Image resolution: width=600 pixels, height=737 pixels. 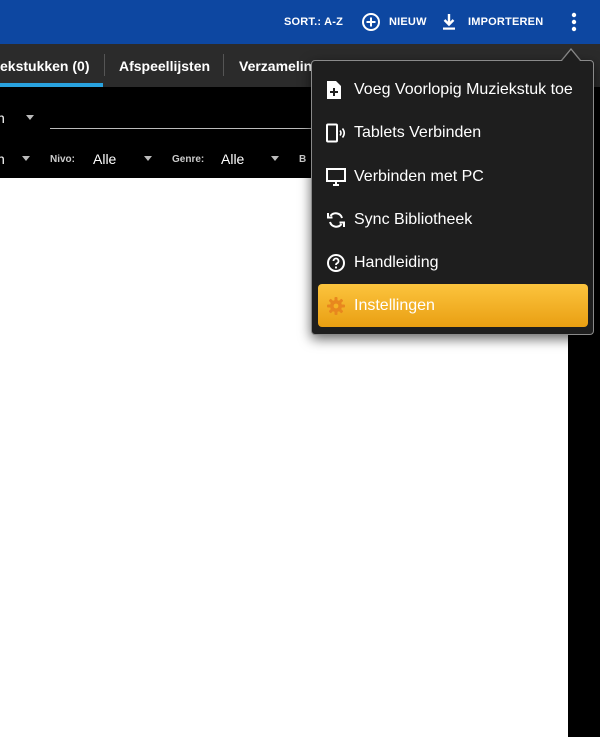 What do you see at coordinates (371, 22) in the screenshot?
I see `add-circle-icon` at bounding box center [371, 22].